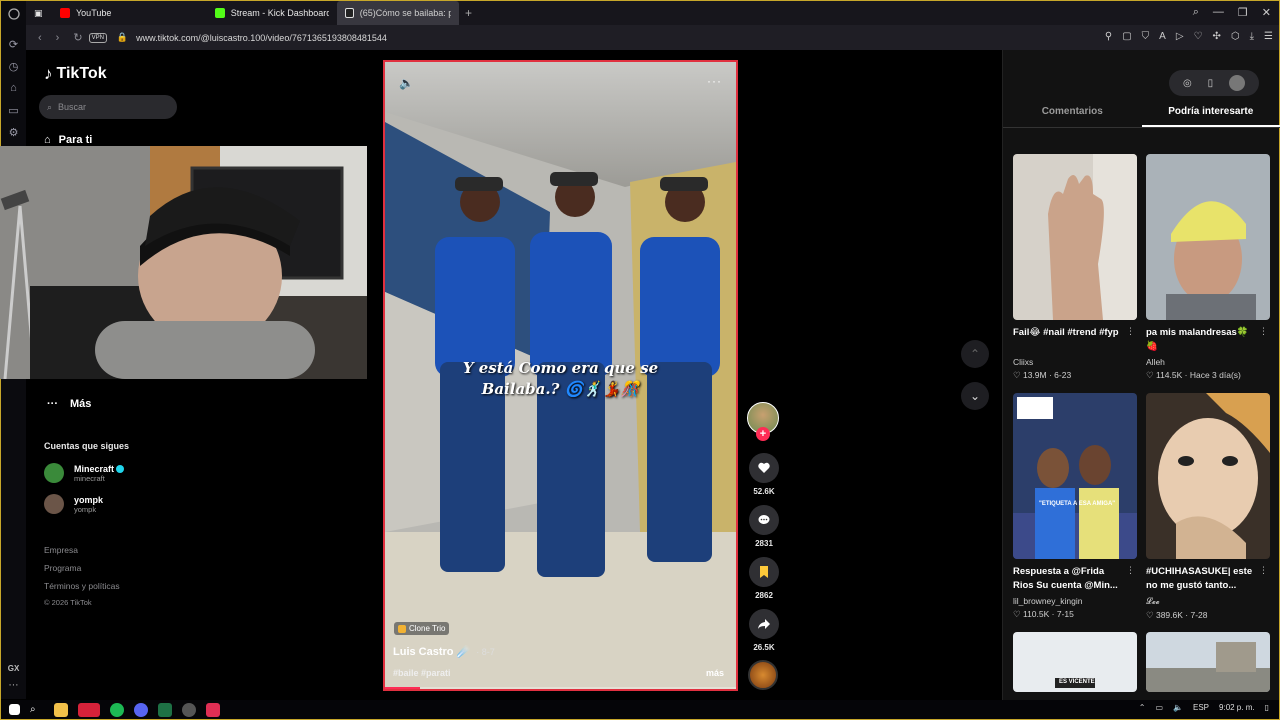 This screenshot has width=1280, height=720. What do you see at coordinates (40, 38) in the screenshot?
I see `back-icon: ‹` at bounding box center [40, 38].